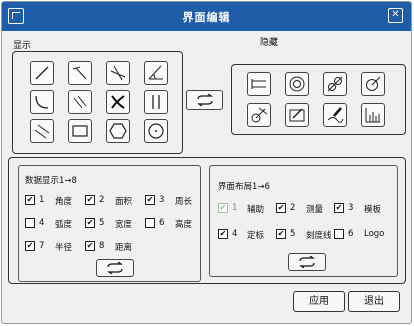 The height and width of the screenshot is (326, 414). I want to click on pen-draw-icon, so click(335, 115).